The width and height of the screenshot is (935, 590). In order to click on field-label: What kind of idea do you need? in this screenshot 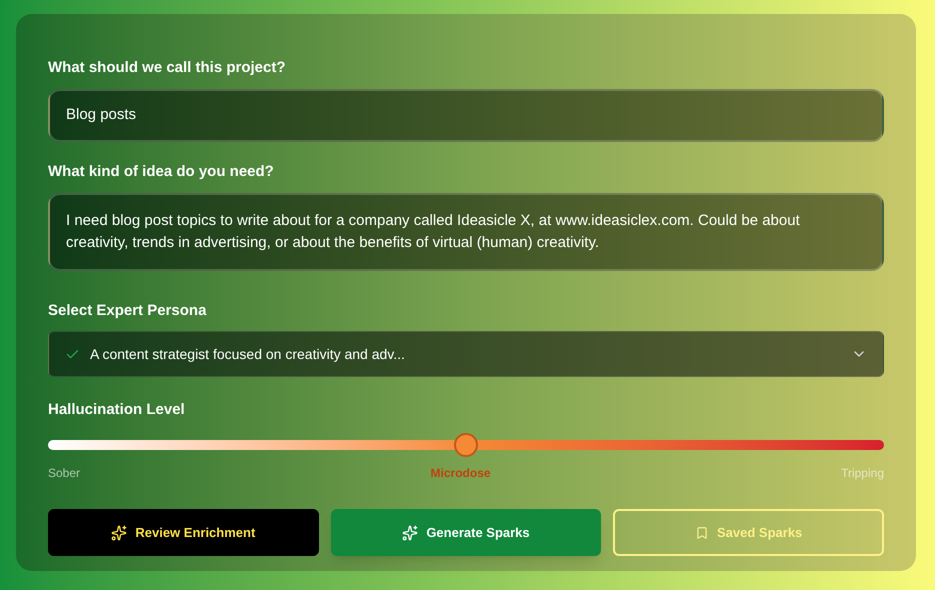, I will do `click(161, 172)`.